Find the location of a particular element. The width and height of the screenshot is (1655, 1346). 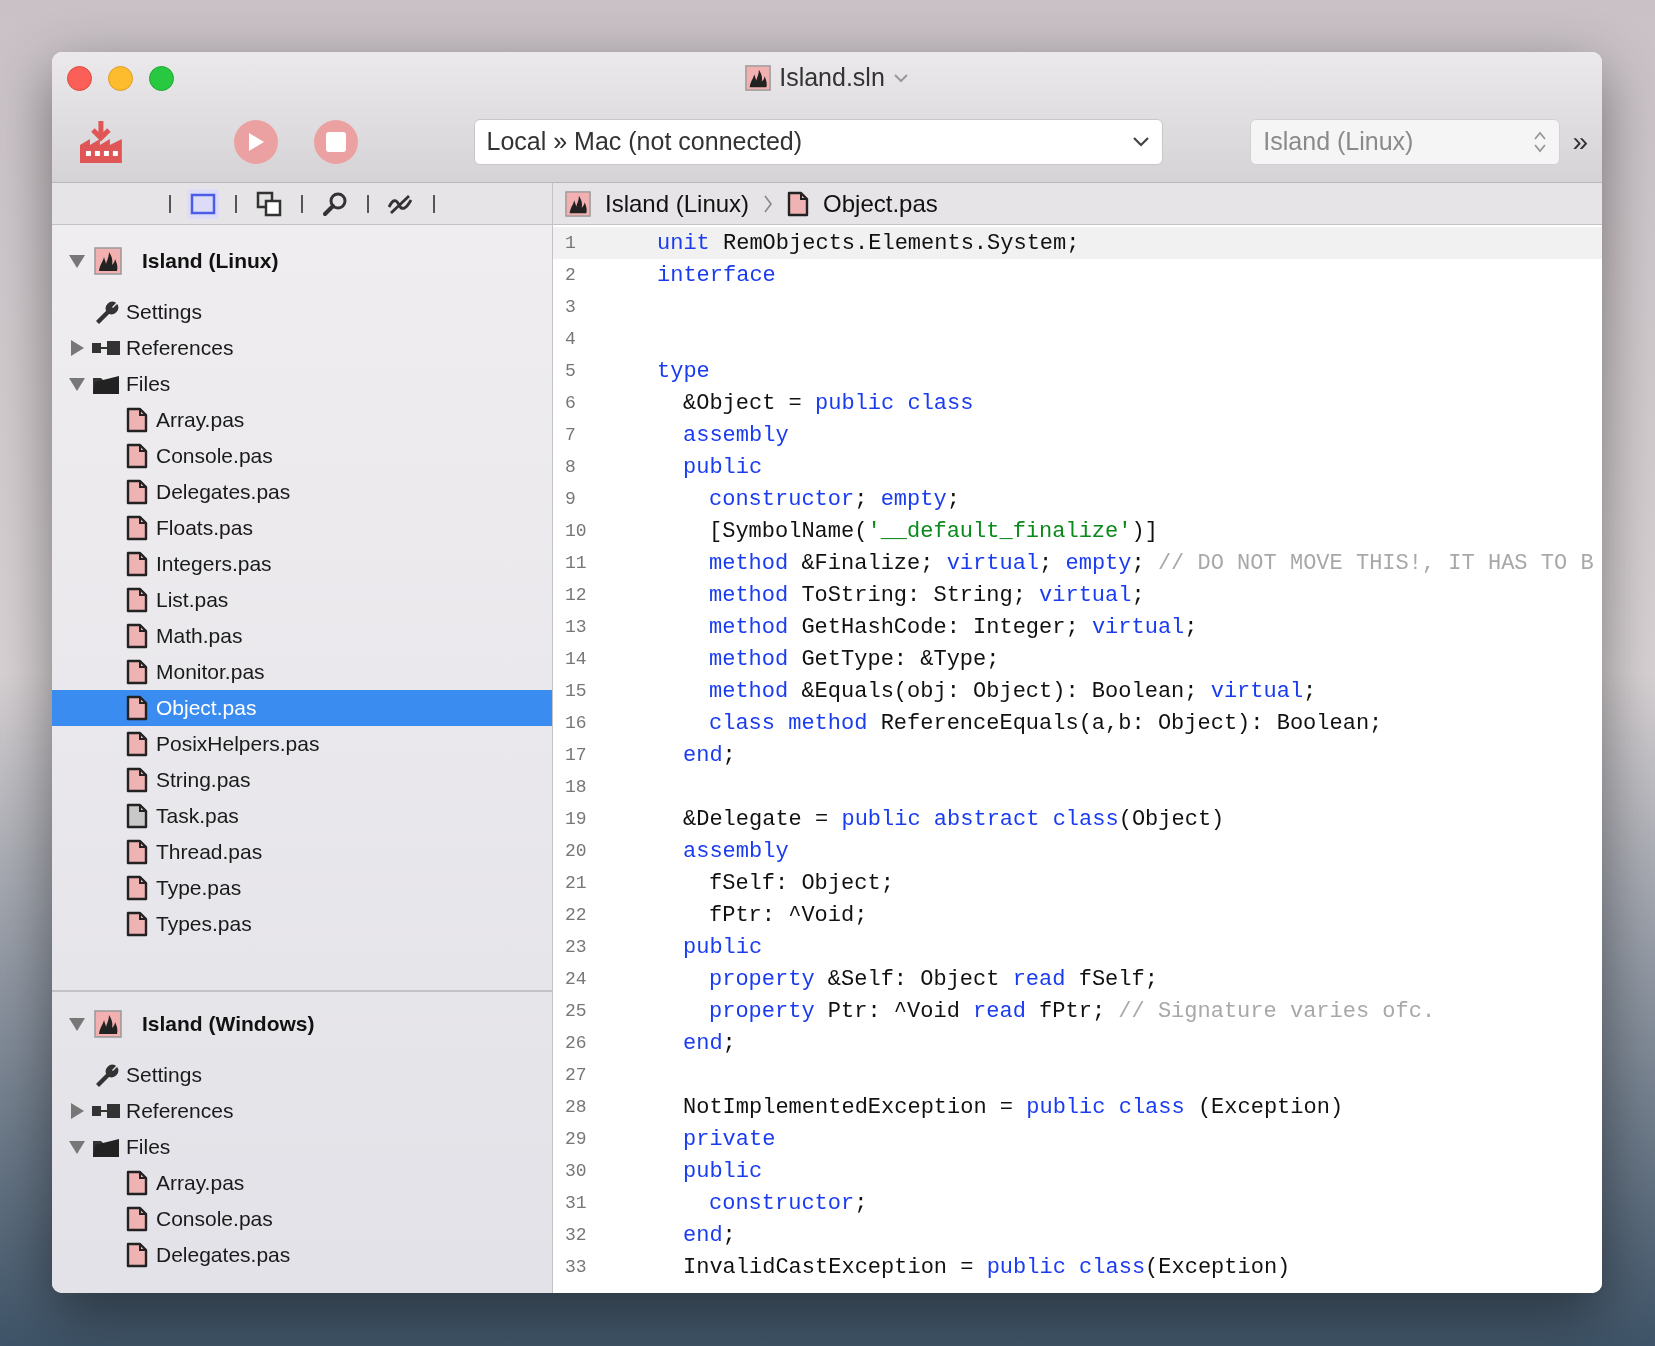

line-number: 5 is located at coordinates (570, 371).